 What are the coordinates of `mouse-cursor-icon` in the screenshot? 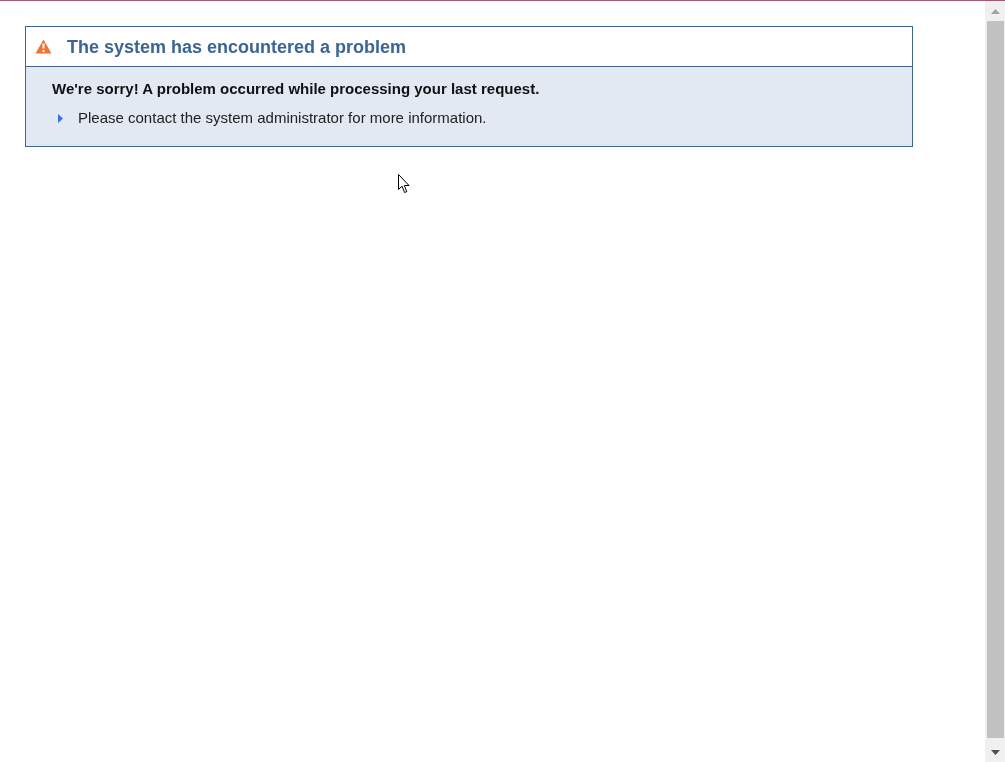 It's located at (404, 184).